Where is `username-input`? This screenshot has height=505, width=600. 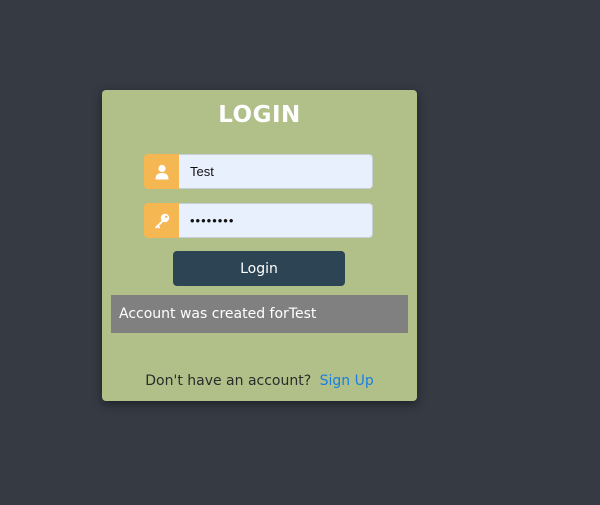 username-input is located at coordinates (276, 171).